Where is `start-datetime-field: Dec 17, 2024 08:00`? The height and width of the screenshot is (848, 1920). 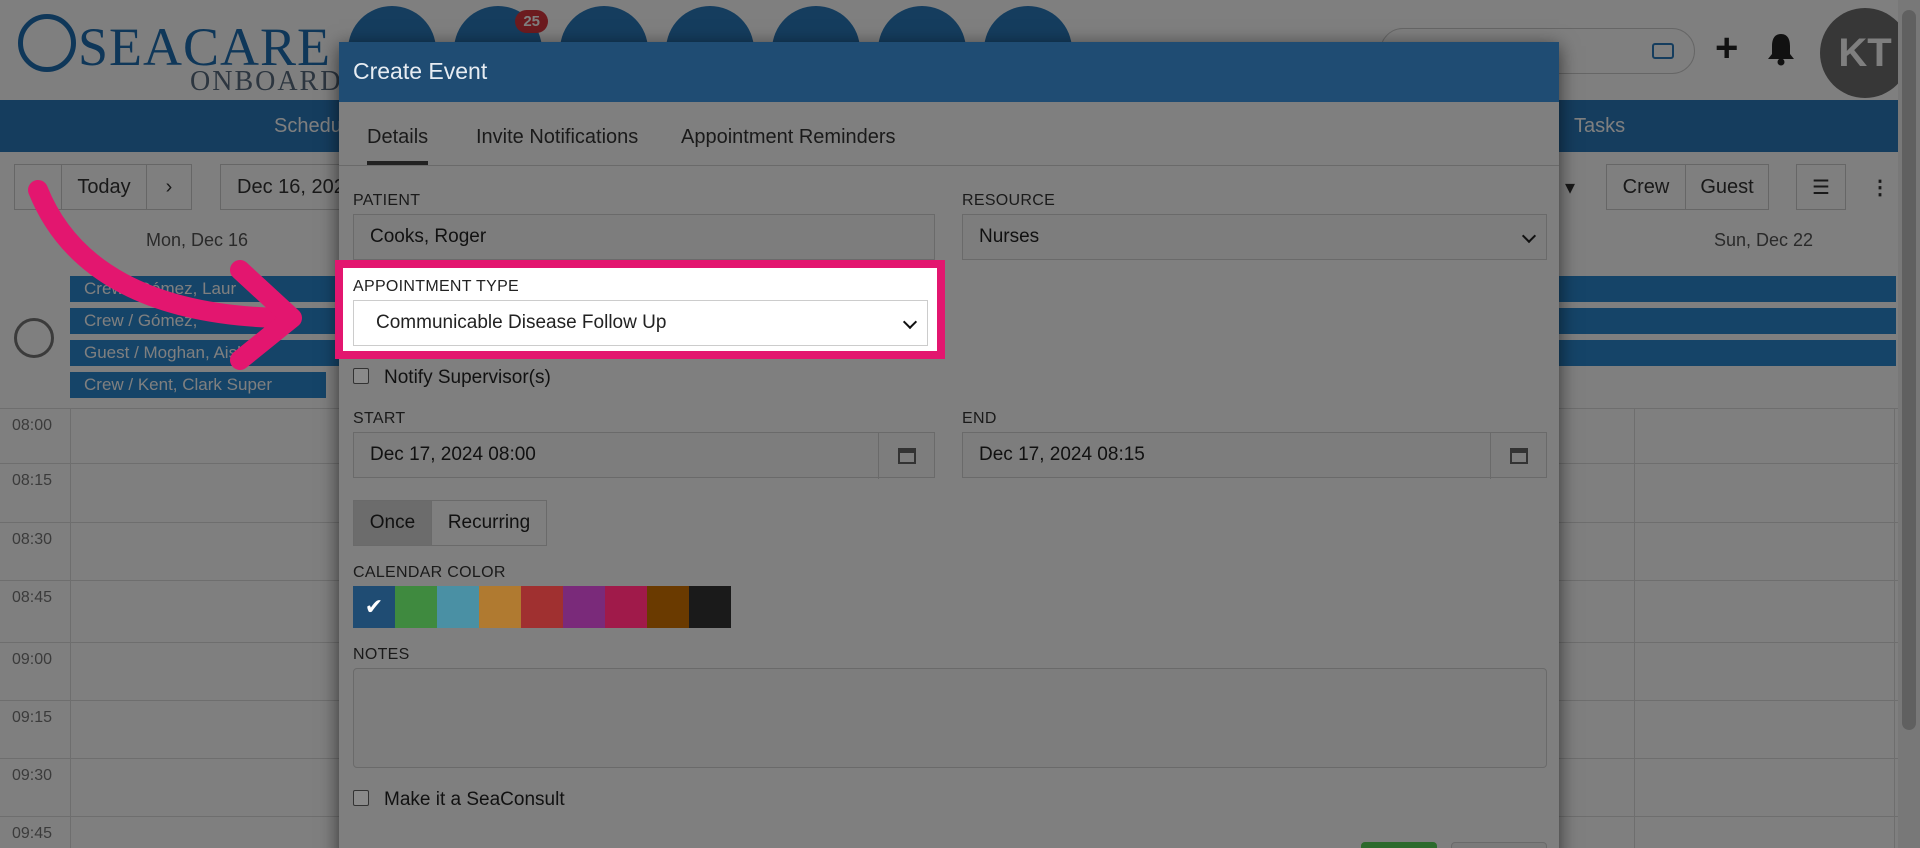
start-datetime-field: Dec 17, 2024 08:00 is located at coordinates (644, 455).